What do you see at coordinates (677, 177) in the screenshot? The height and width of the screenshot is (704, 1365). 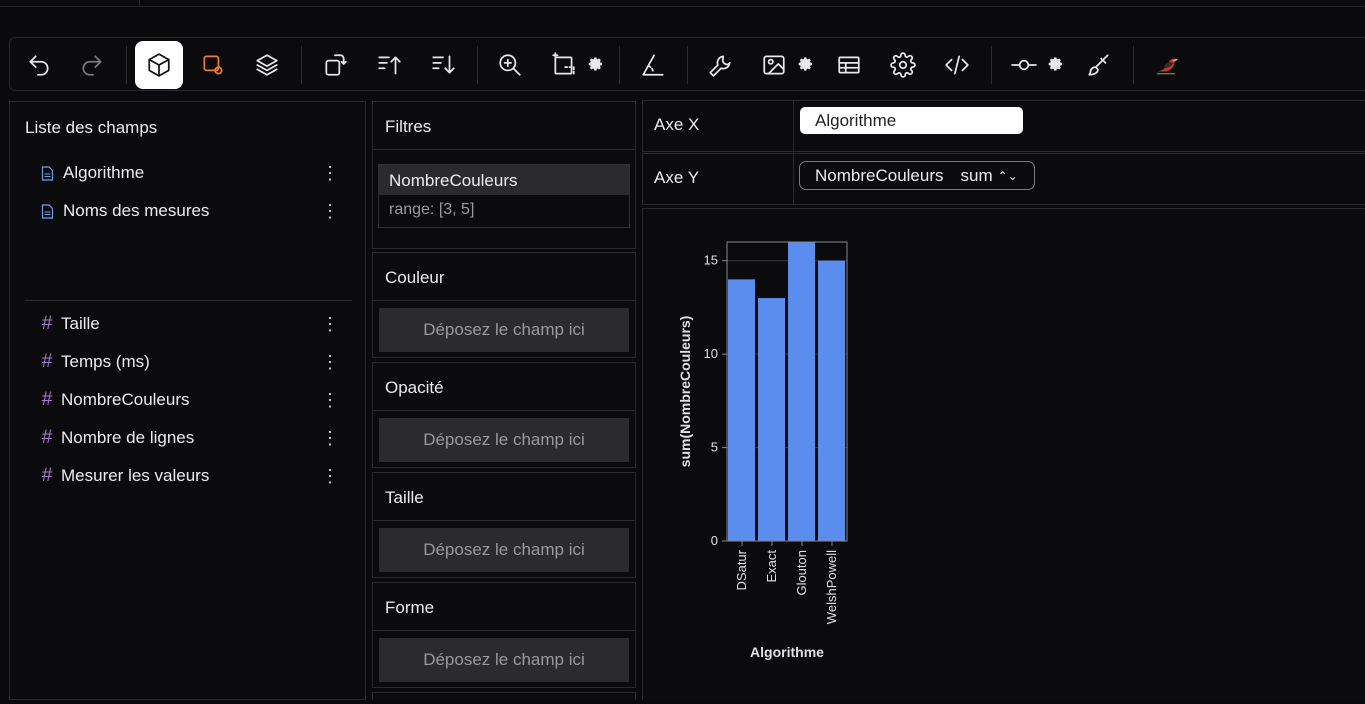 I see `y-axis-label: Axe Y` at bounding box center [677, 177].